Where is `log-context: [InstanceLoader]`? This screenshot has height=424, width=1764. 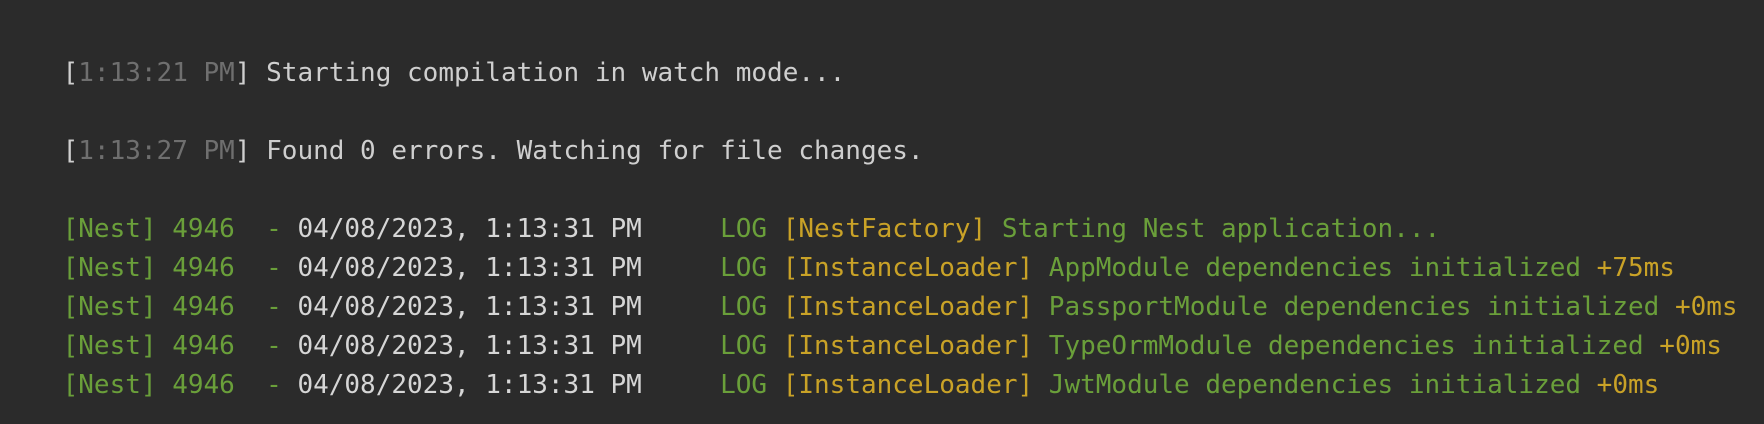 log-context: [InstanceLoader] is located at coordinates (908, 385).